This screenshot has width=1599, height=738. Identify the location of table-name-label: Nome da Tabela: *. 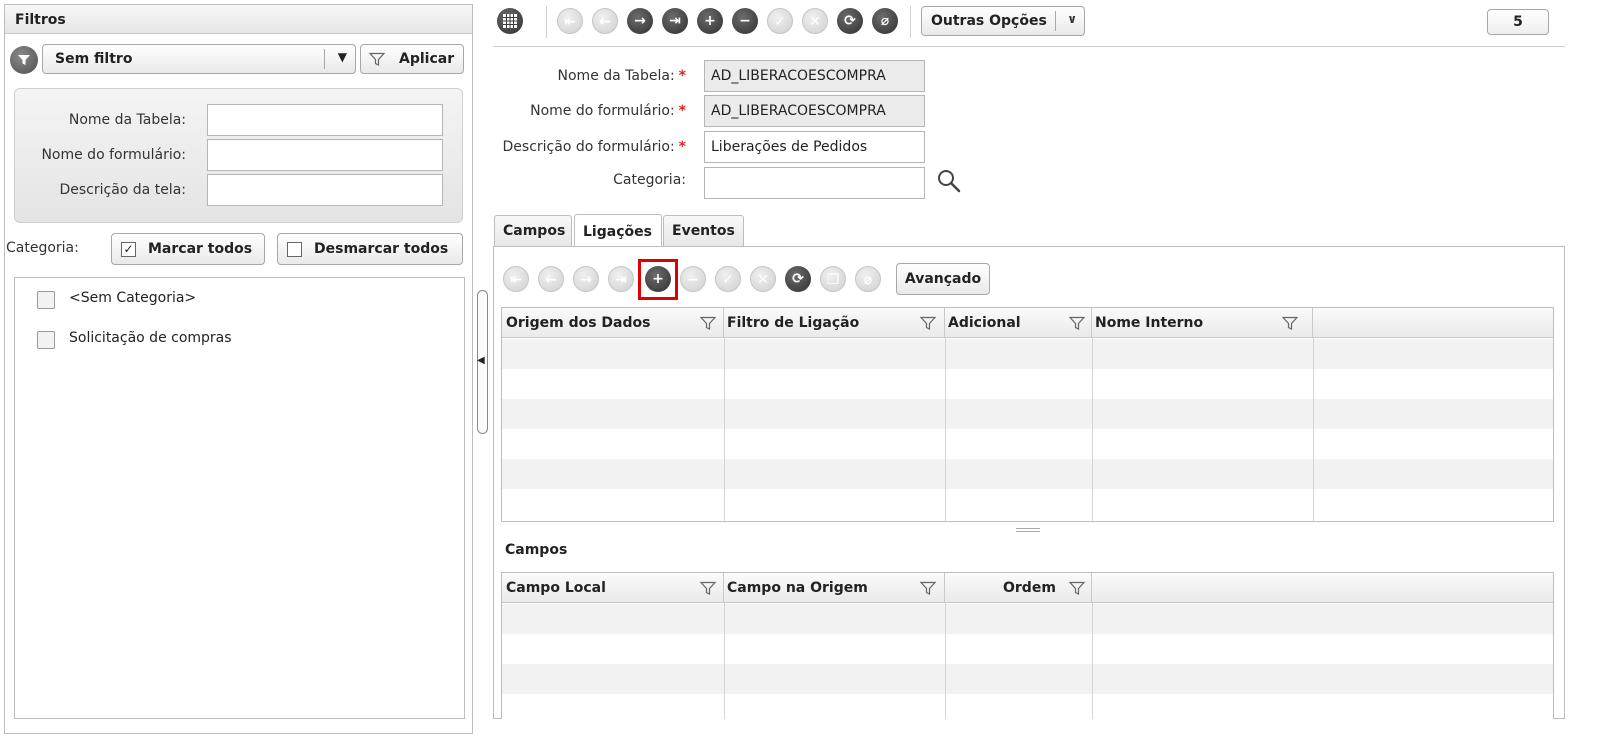
(621, 76).